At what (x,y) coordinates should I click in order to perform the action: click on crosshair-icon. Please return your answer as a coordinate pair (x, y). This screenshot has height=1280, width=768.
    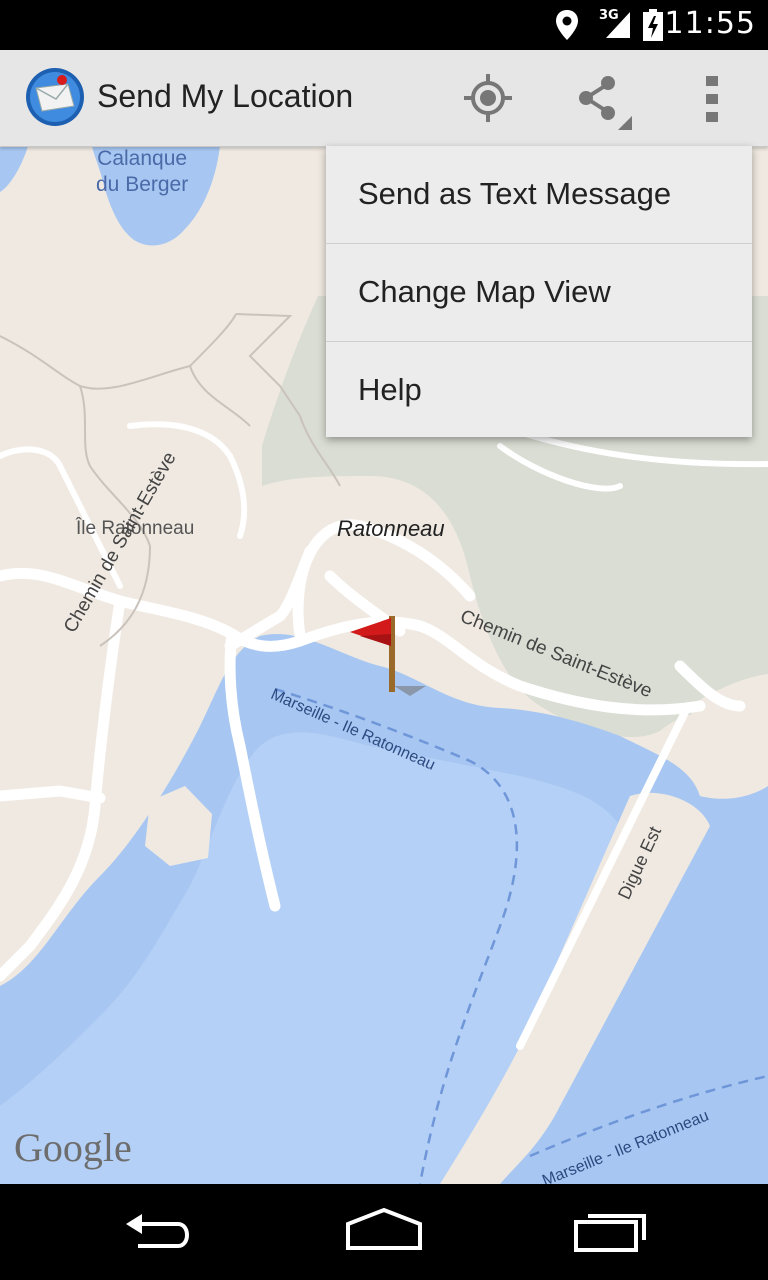
    Looking at the image, I should click on (488, 98).